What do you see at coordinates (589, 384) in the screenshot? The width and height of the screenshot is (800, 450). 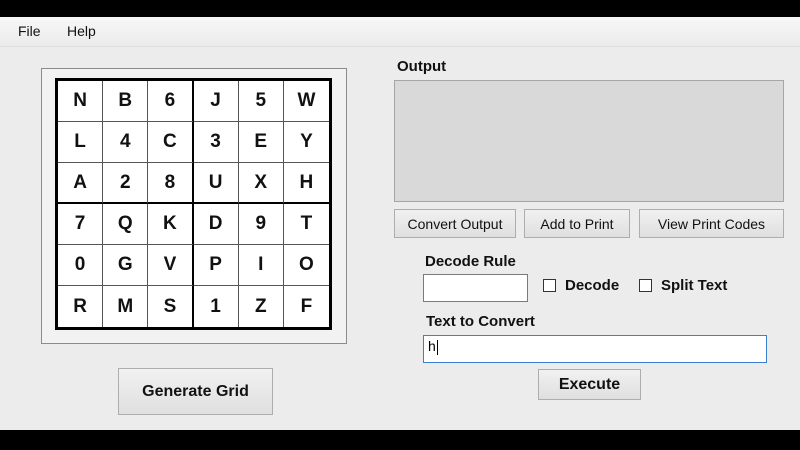 I see `execute-button: Execute` at bounding box center [589, 384].